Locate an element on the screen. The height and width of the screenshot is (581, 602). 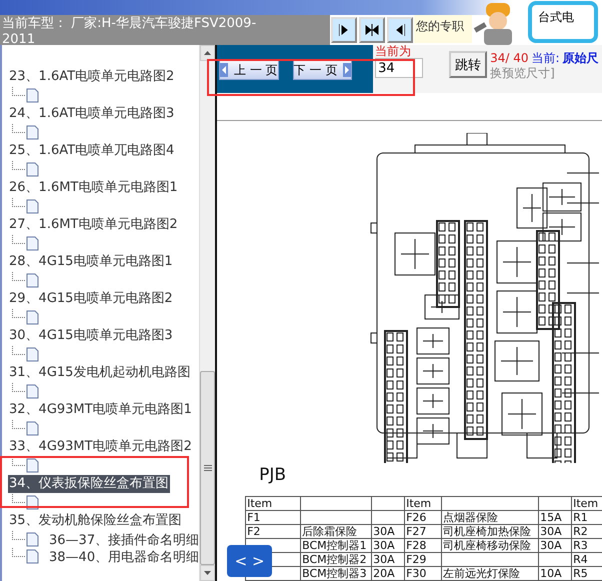
tree-item: 36—37、接插件命名明细 is located at coordinates (124, 539).